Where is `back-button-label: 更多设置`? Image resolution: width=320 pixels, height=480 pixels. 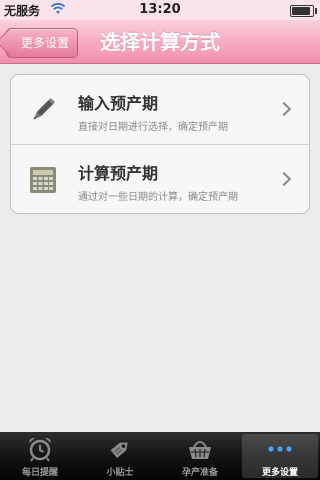 back-button-label: 更多设置 is located at coordinates (45, 43).